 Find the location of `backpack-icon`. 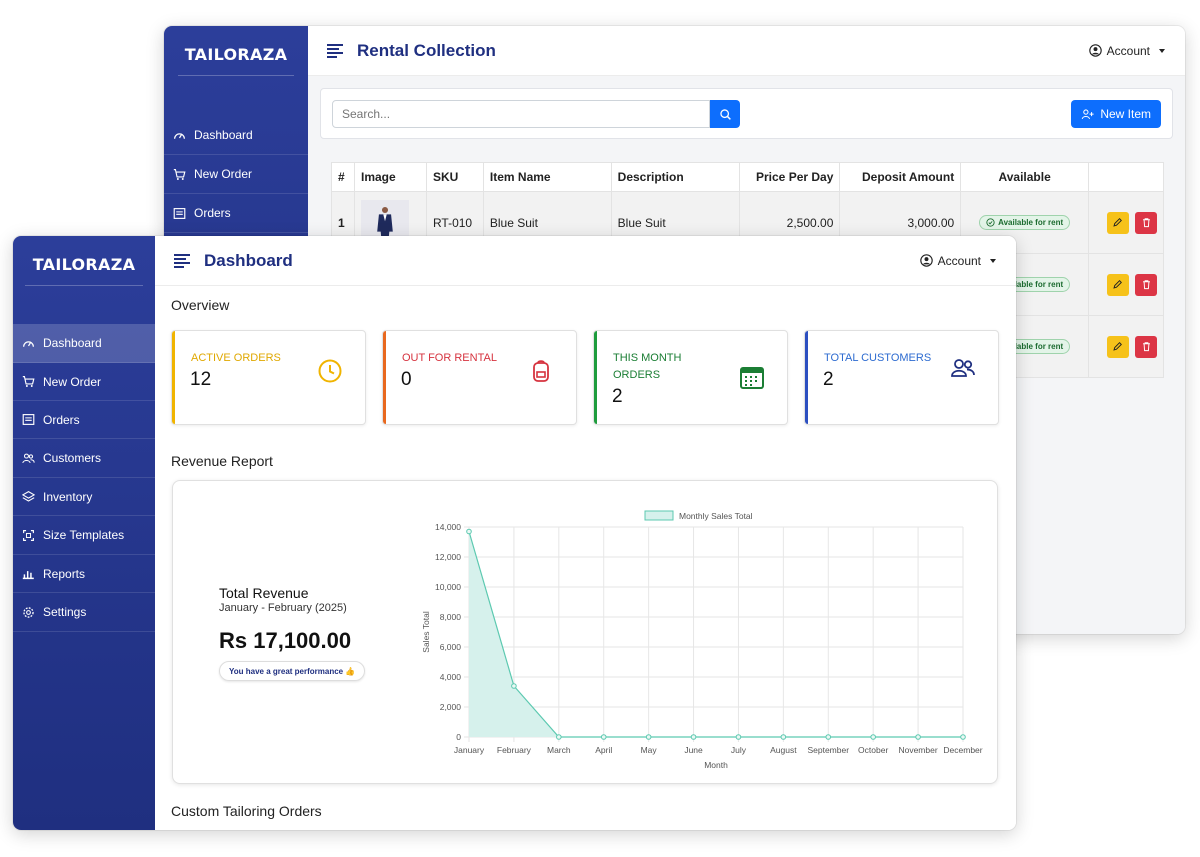

backpack-icon is located at coordinates (541, 371).